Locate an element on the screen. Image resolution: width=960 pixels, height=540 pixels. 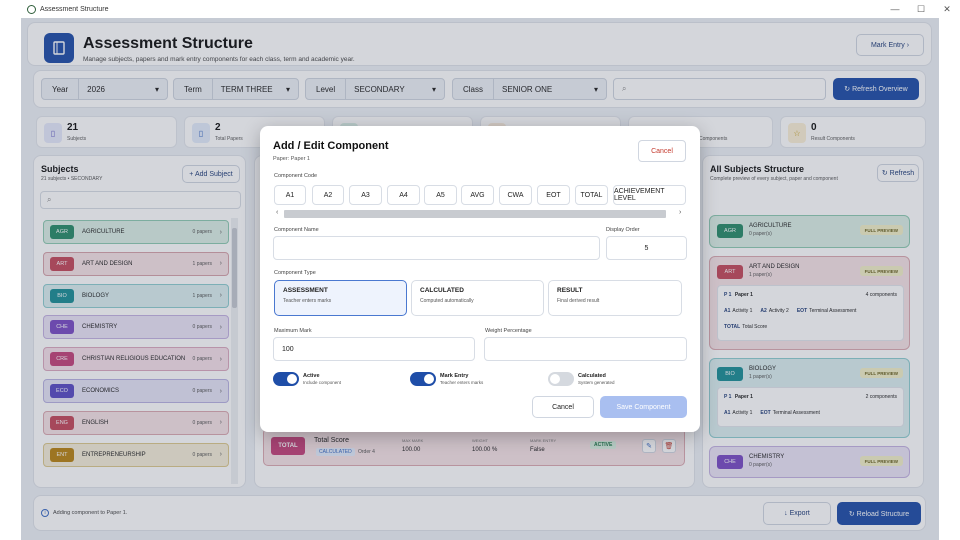
active-toggle is located at coordinates (286, 379).